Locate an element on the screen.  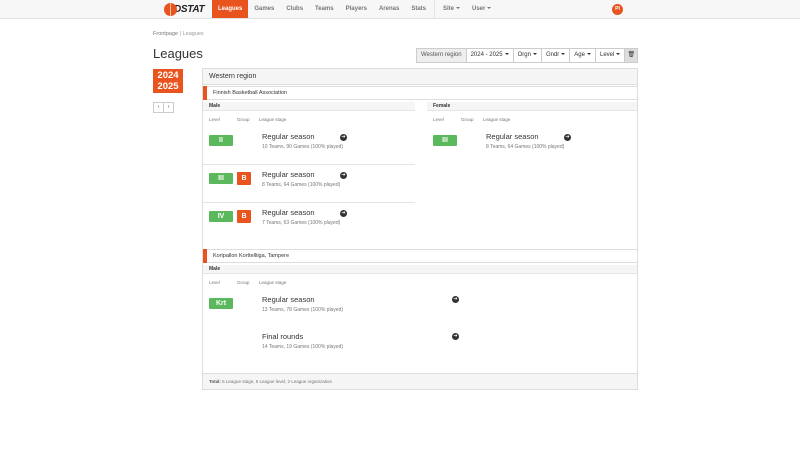
footer-label: Total: is located at coordinates (215, 381).